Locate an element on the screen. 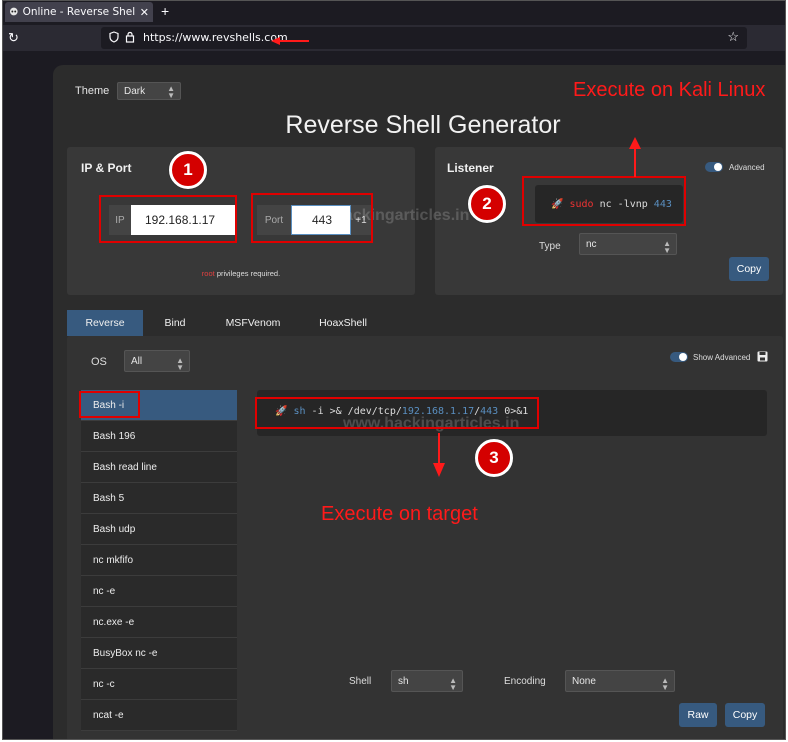 The height and width of the screenshot is (742, 788). list-item: nc.exe -e is located at coordinates (159, 622).